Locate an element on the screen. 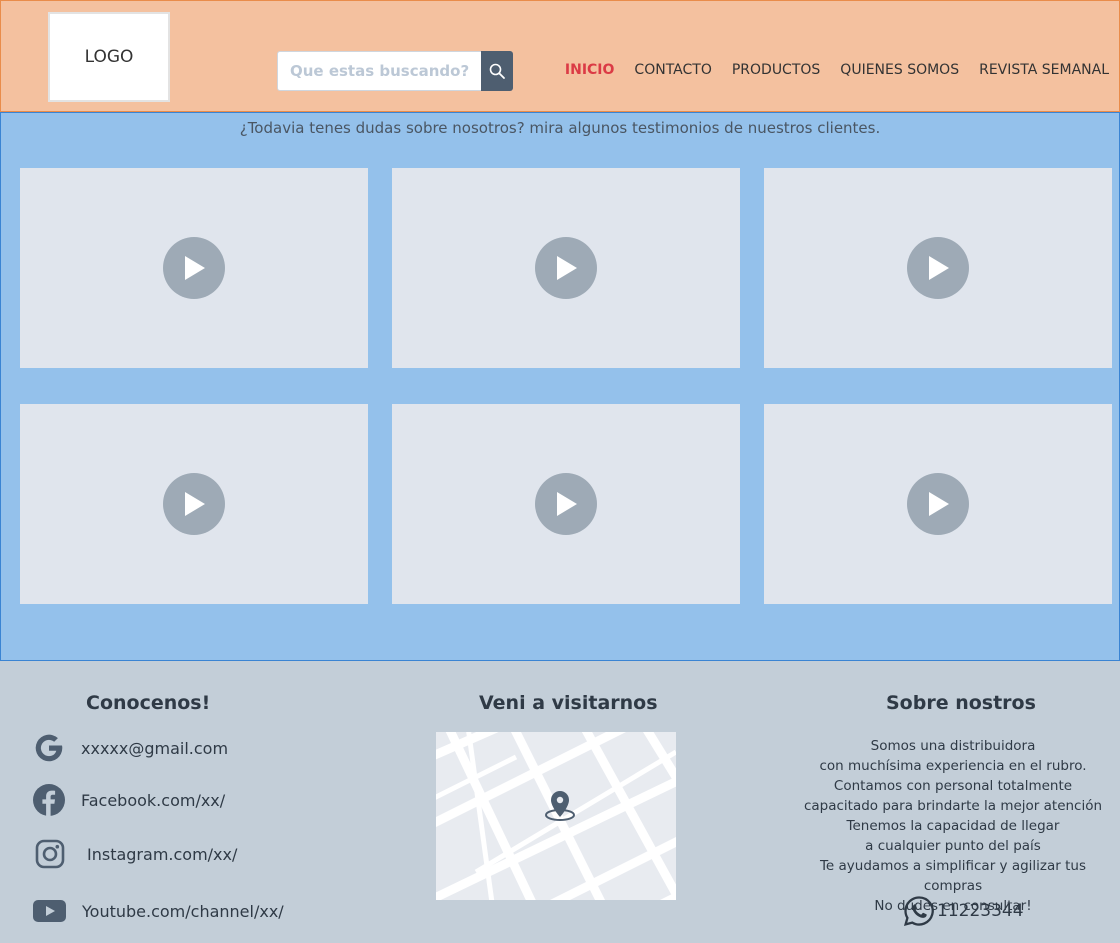  social-google: xxxxx@gmail.com is located at coordinates (130, 748).